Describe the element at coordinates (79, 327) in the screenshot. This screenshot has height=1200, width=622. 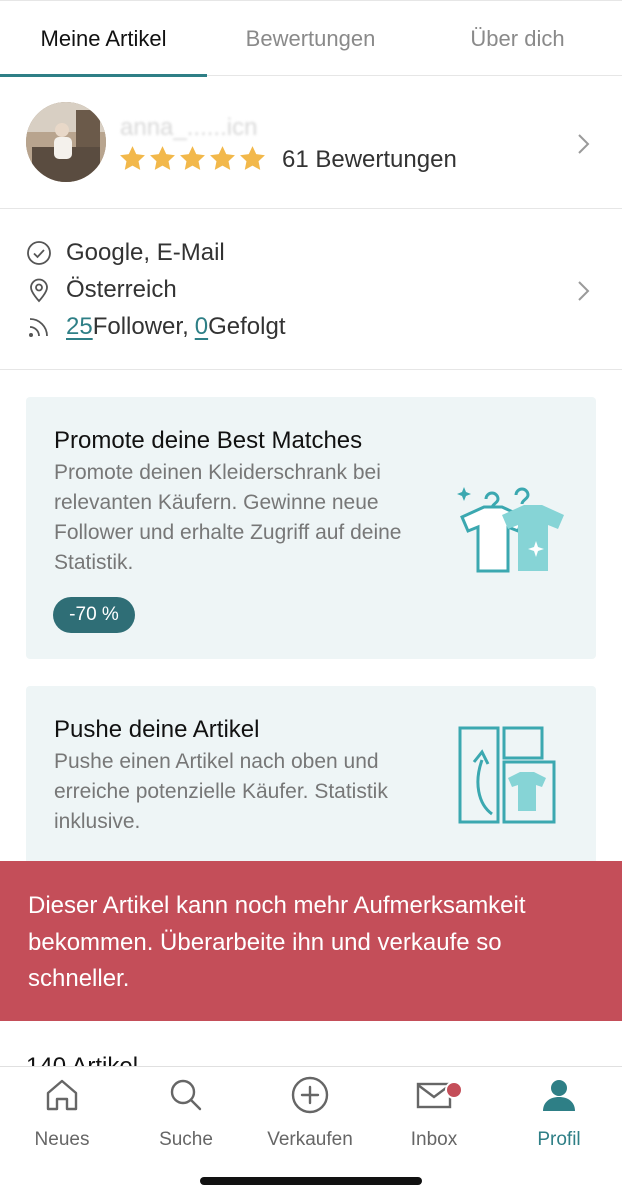
I see `followers-link: 25` at that location.